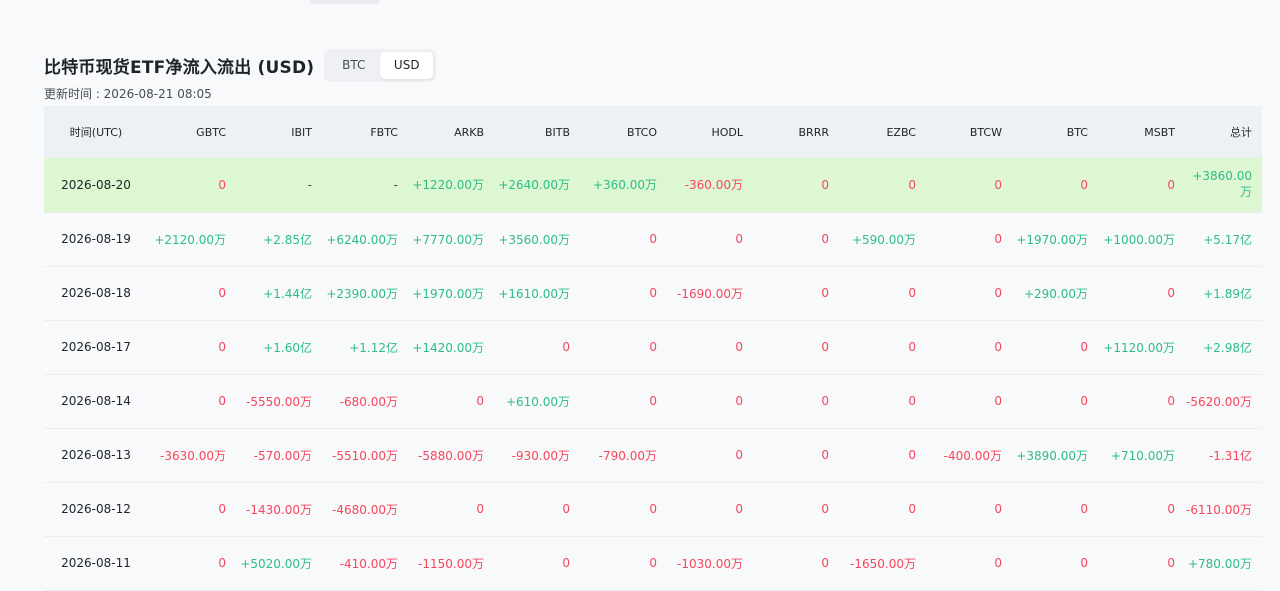 This screenshot has height=591, width=1280. What do you see at coordinates (710, 132) in the screenshot?
I see `column-header: HODL` at bounding box center [710, 132].